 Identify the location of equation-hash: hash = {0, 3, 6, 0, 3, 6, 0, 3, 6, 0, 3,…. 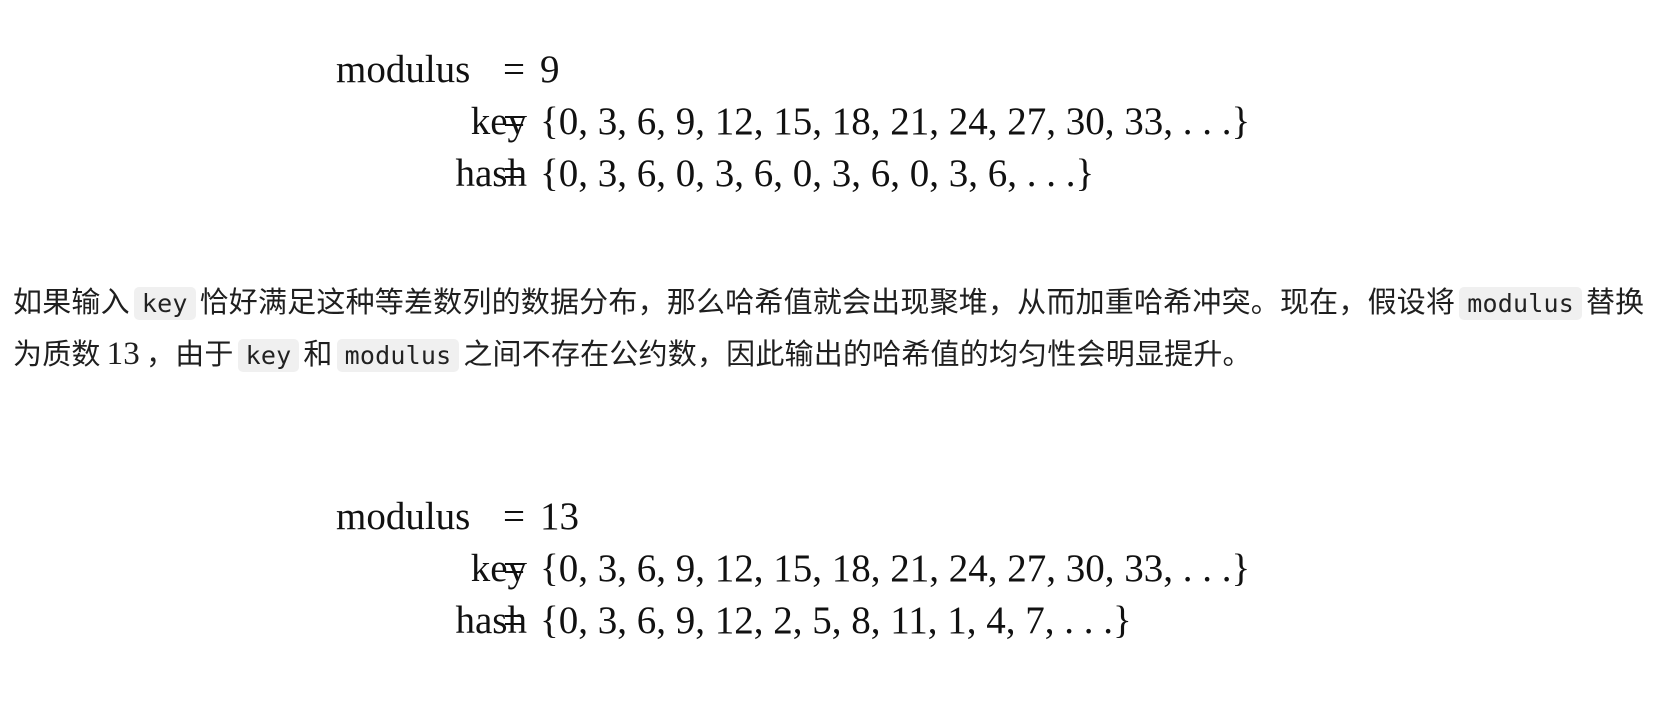
(837, 174).